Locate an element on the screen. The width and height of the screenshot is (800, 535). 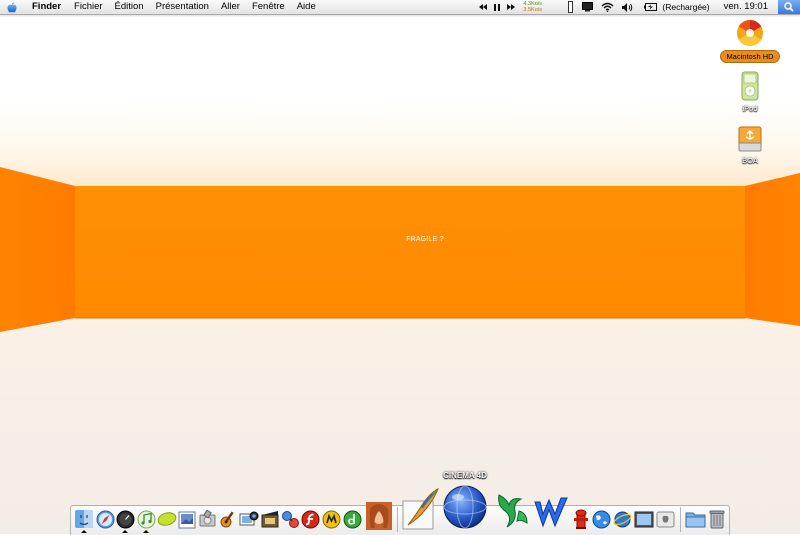
dock-item-imovie is located at coordinates (269, 519).